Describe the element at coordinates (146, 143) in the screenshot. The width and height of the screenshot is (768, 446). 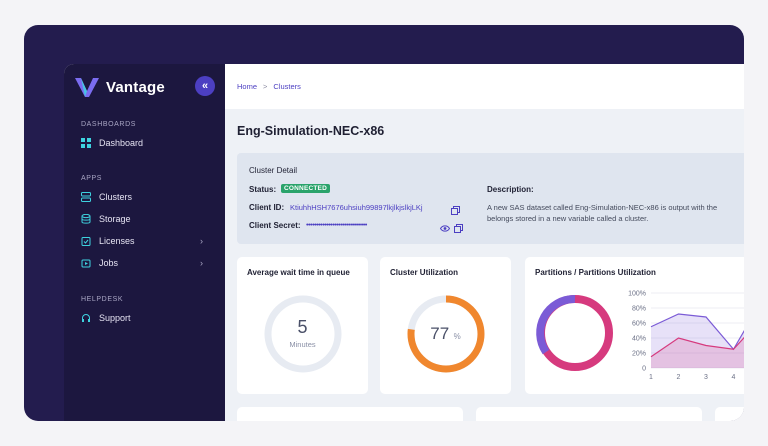
I see `sidebar-item-dashboard: Dashboard` at that location.